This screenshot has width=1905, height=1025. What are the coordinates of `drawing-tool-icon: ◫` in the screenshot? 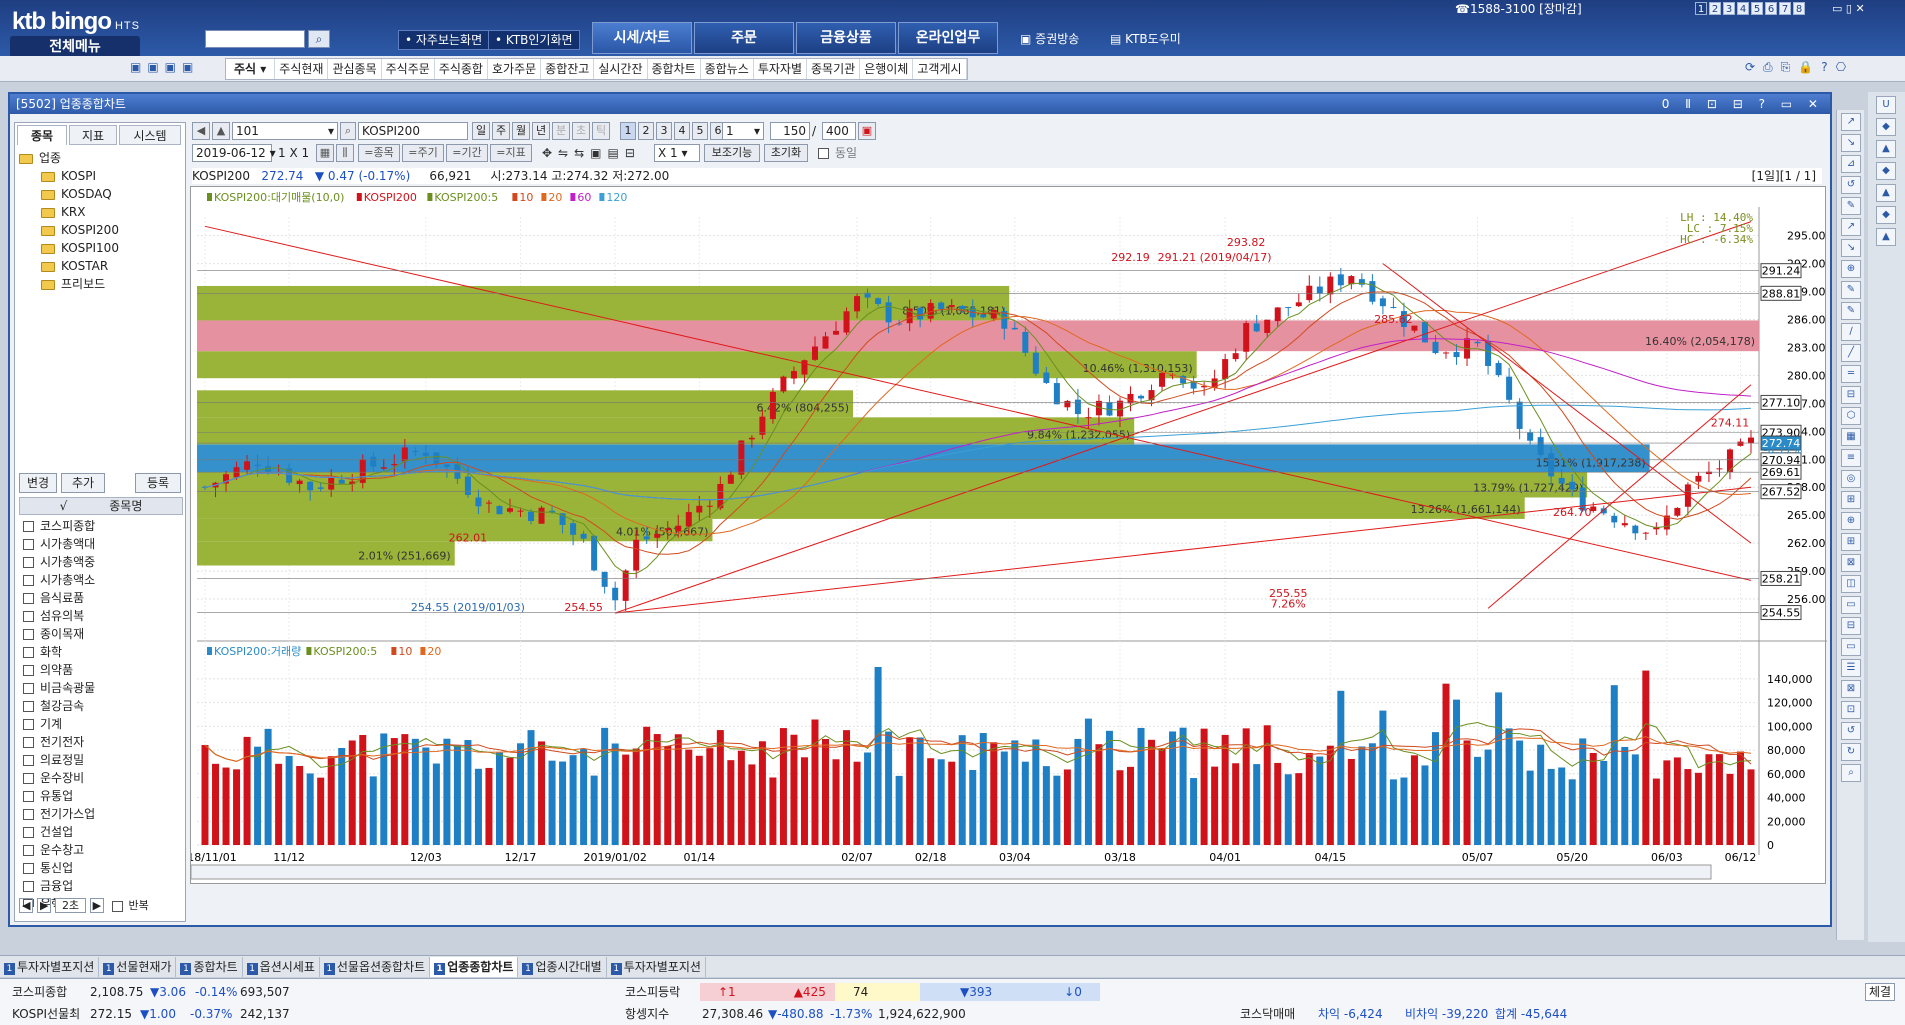 It's located at (1851, 584).